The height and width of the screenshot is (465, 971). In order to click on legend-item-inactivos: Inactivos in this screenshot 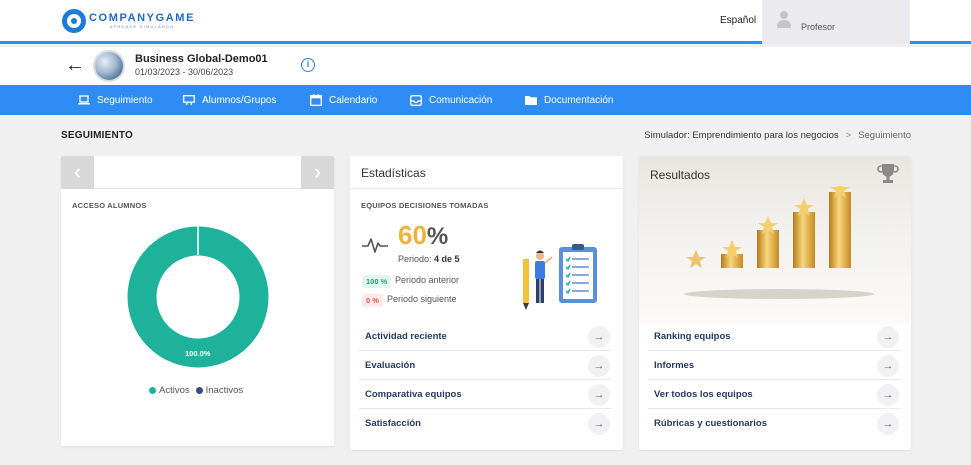, I will do `click(219, 390)`.